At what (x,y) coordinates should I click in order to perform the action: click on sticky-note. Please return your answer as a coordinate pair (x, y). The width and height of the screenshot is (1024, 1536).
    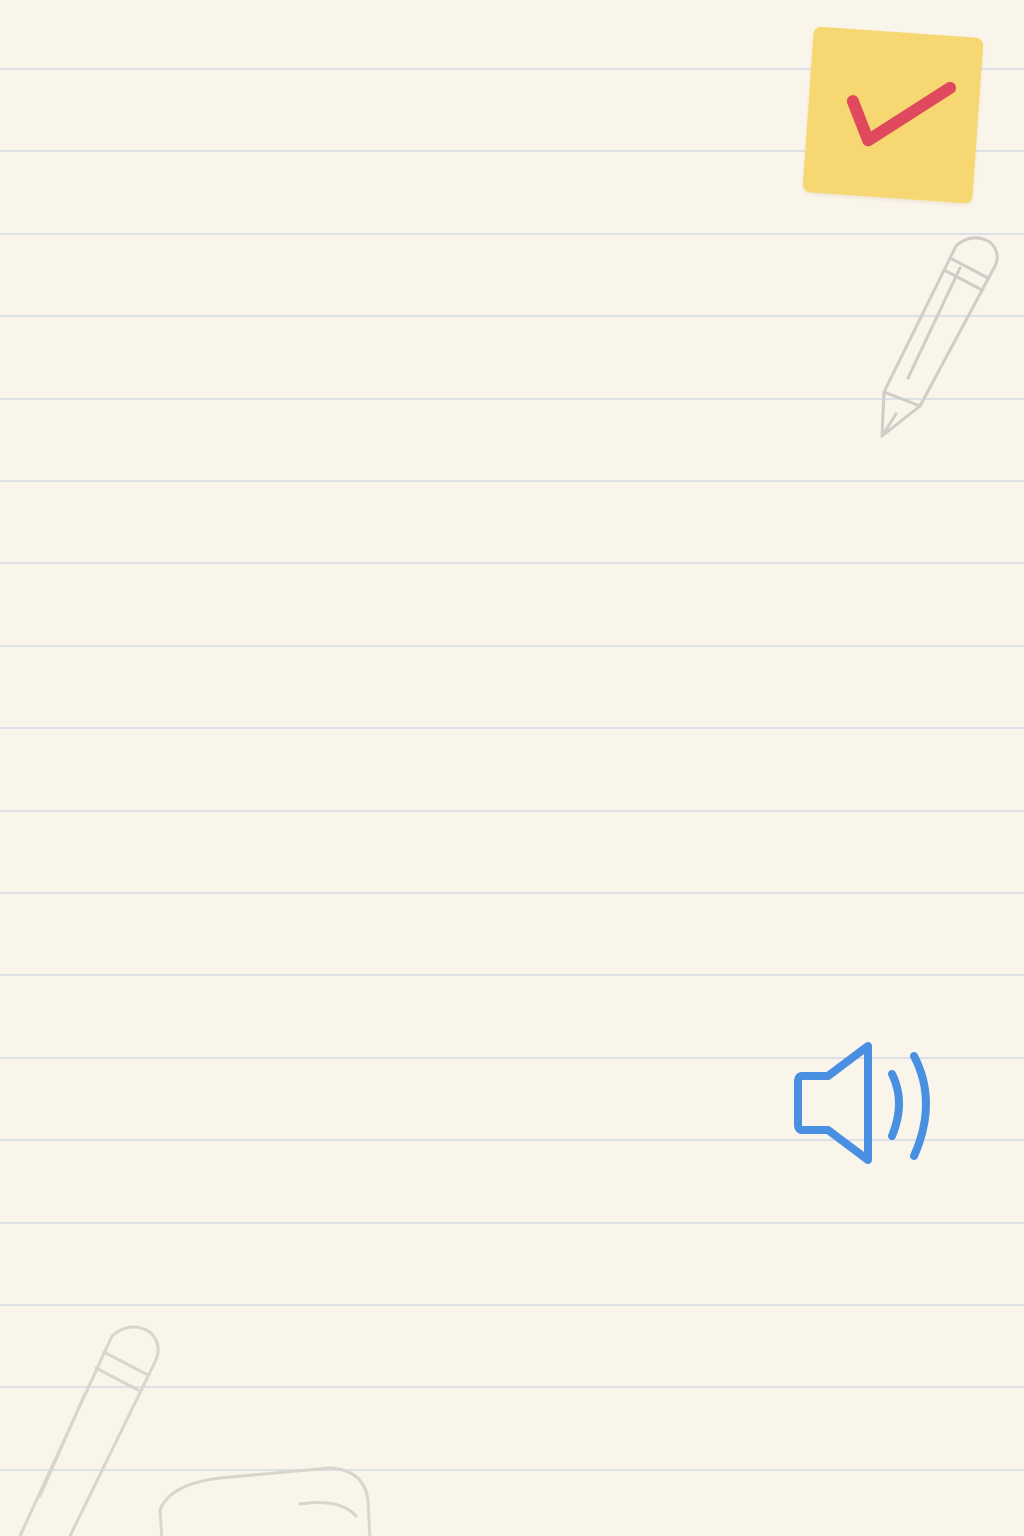
    Looking at the image, I should click on (893, 115).